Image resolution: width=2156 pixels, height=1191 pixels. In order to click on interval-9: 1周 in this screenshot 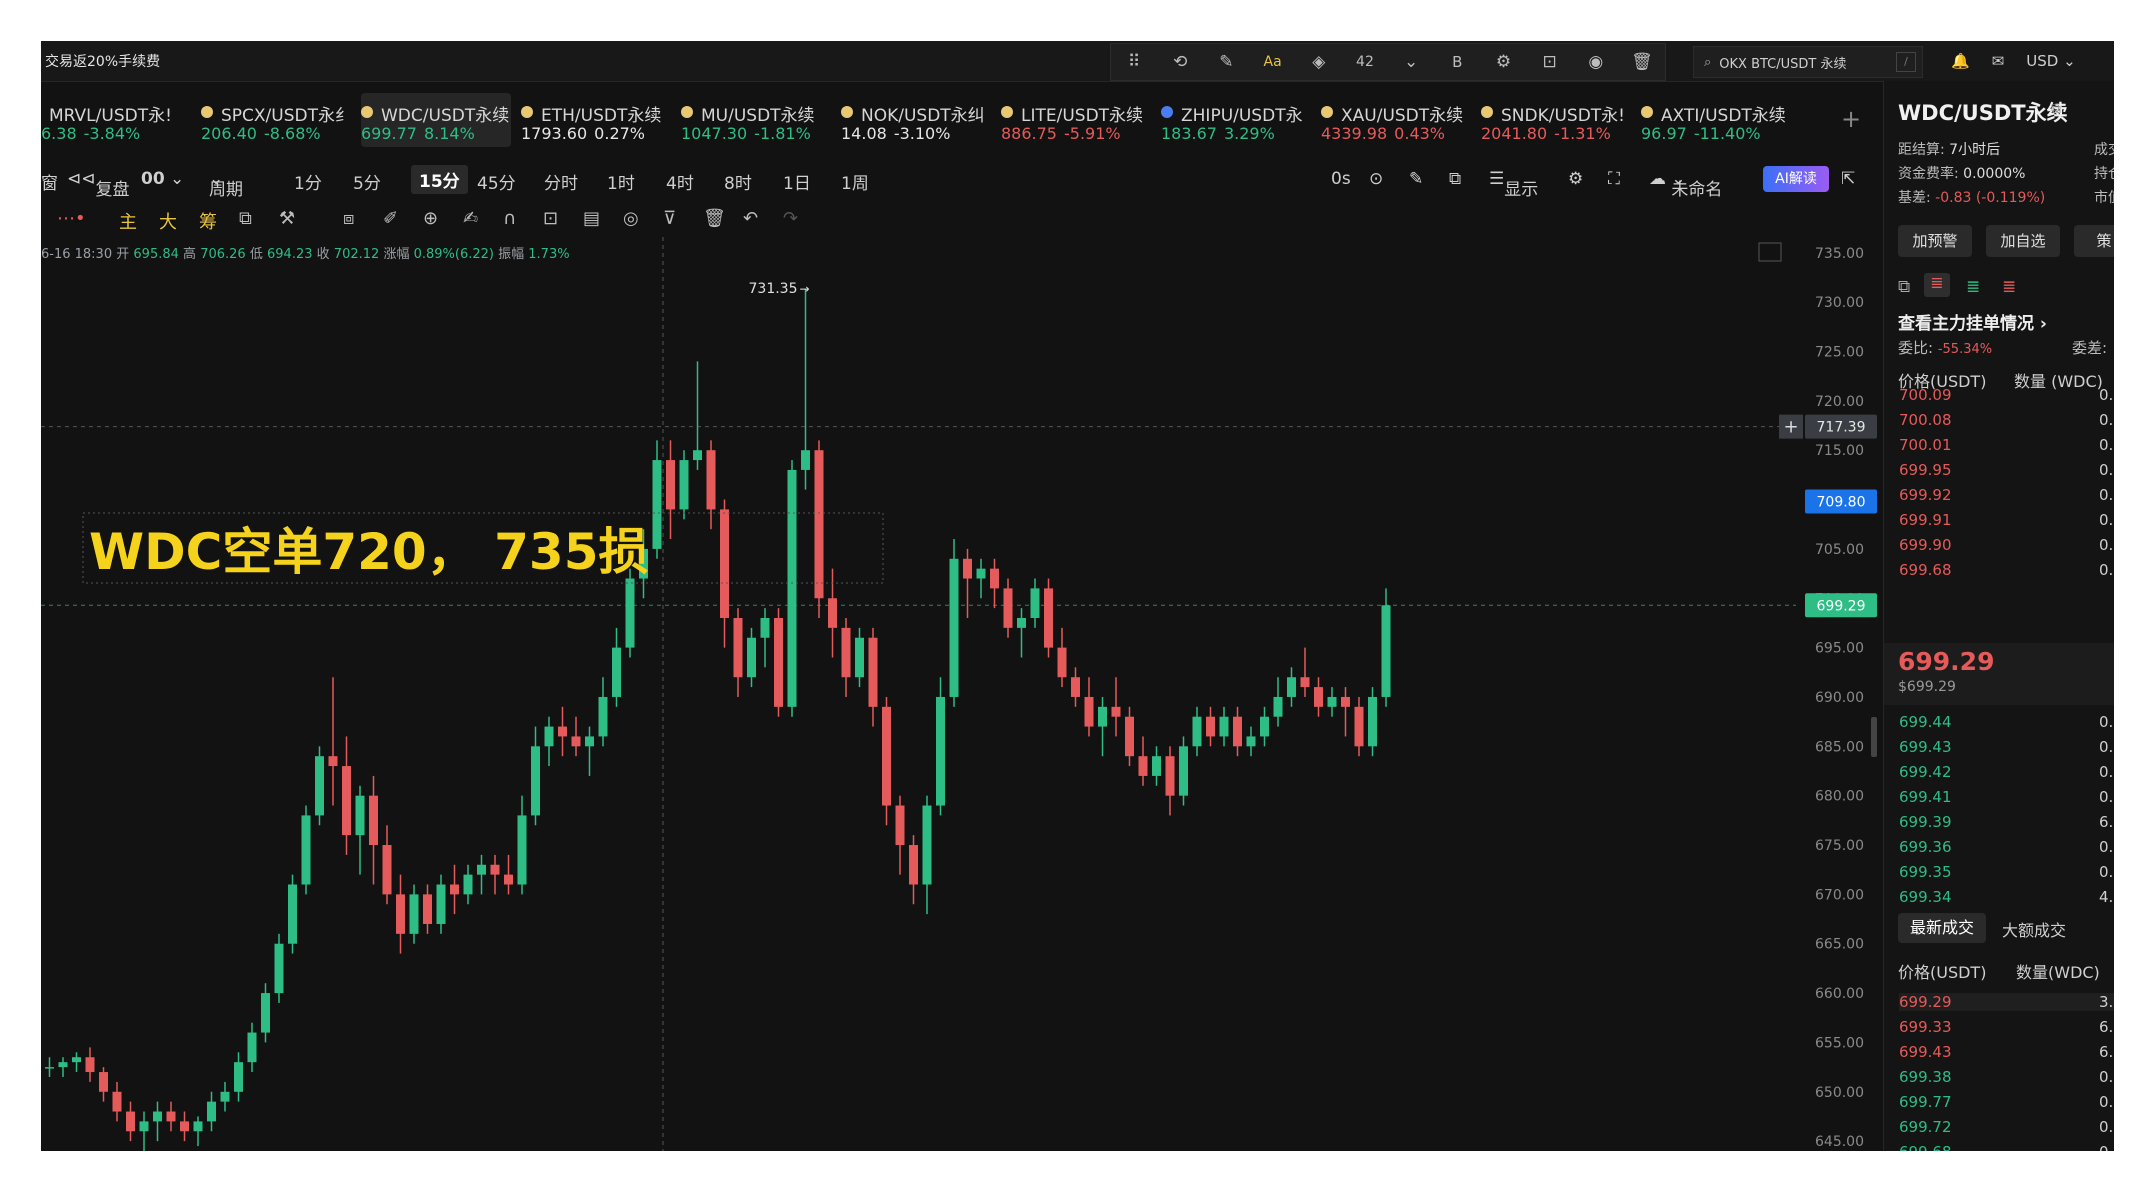, I will do `click(855, 181)`.